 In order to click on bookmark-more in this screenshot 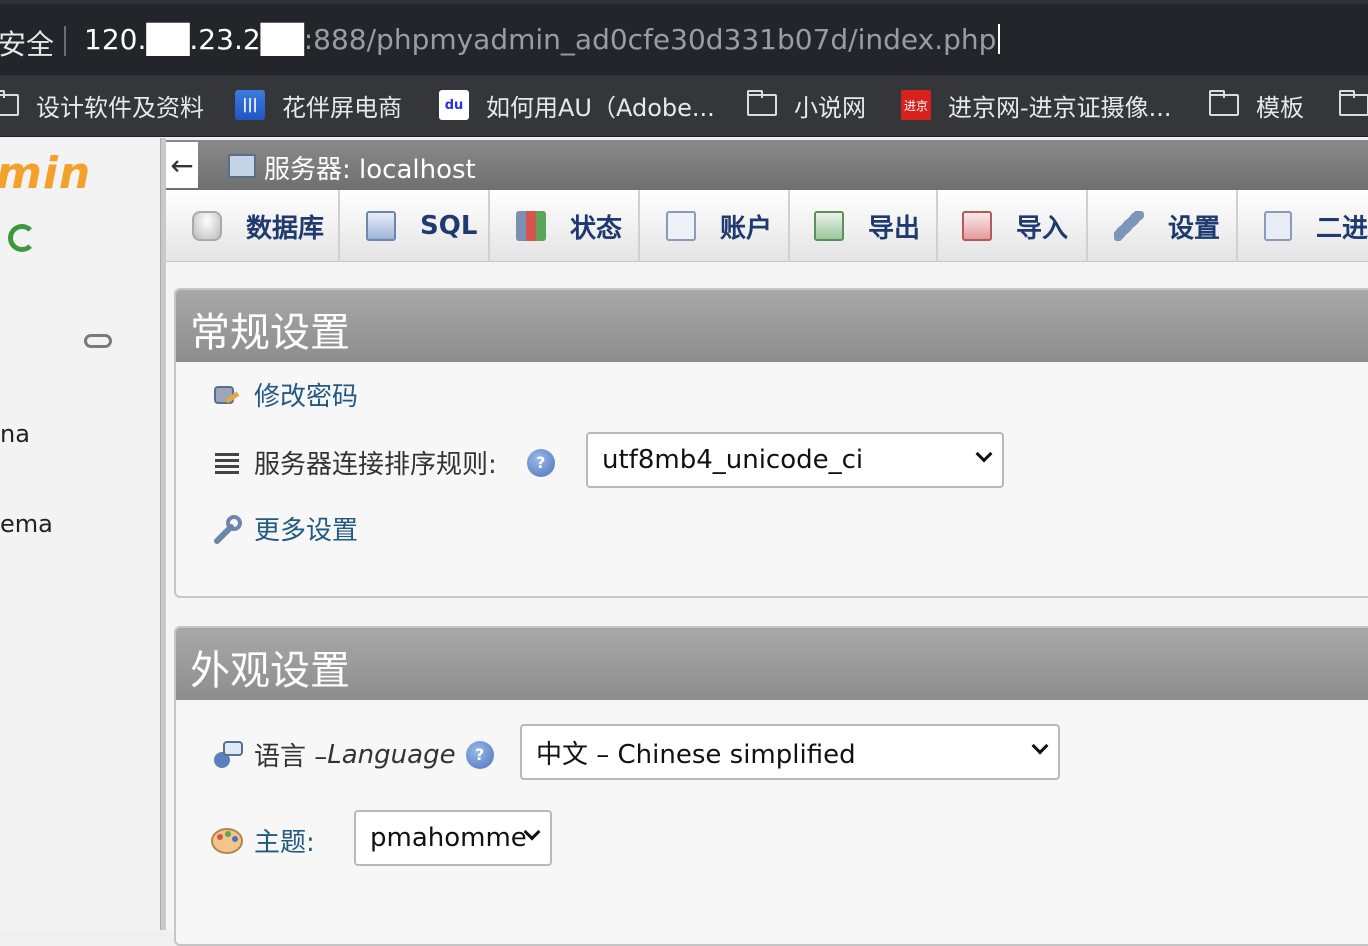, I will do `click(1353, 105)`.